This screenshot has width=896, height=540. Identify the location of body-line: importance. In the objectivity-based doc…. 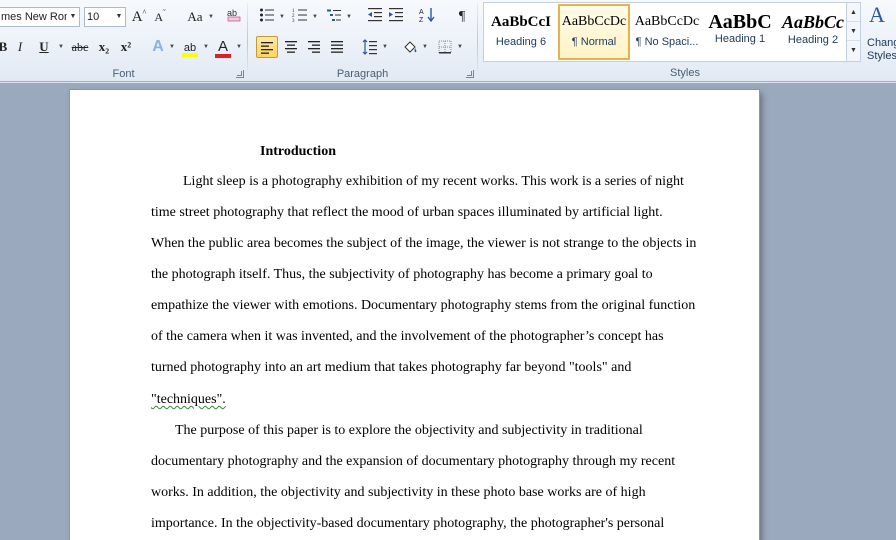
(408, 523).